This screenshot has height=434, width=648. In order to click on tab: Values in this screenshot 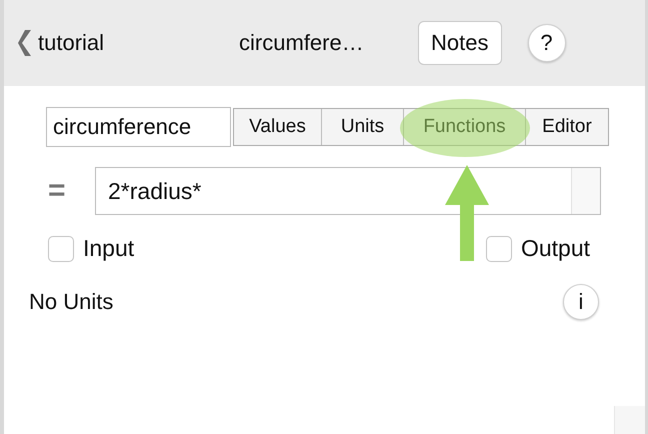, I will do `click(278, 127)`.